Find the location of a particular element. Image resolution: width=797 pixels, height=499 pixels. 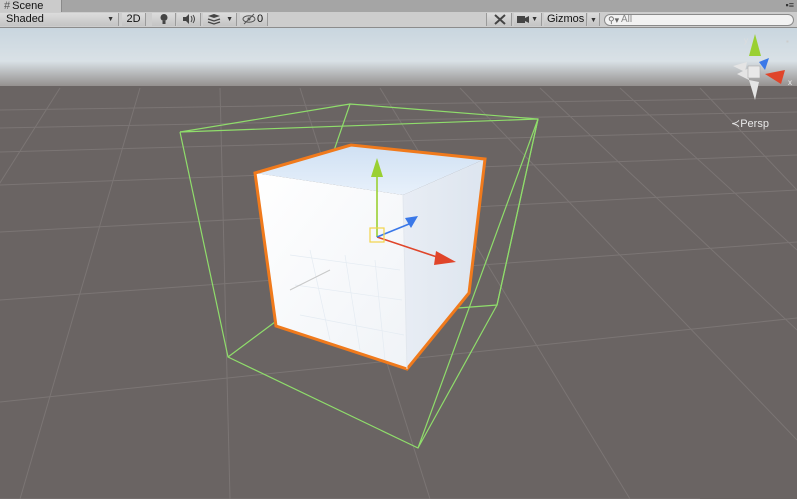

search-input: ⚲▾ All is located at coordinates (699, 20).